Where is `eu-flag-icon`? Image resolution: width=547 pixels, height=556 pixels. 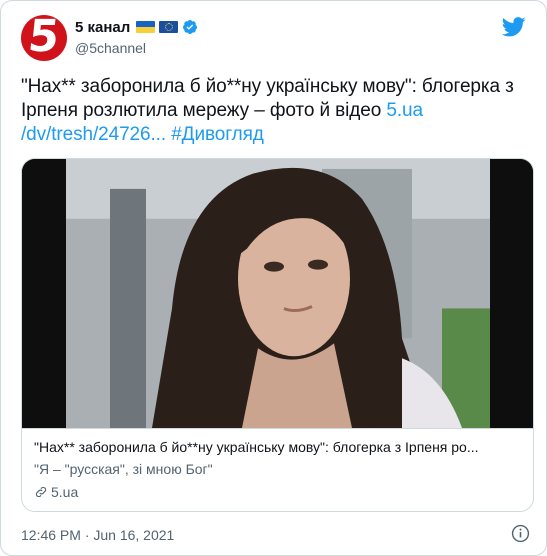
eu-flag-icon is located at coordinates (169, 27).